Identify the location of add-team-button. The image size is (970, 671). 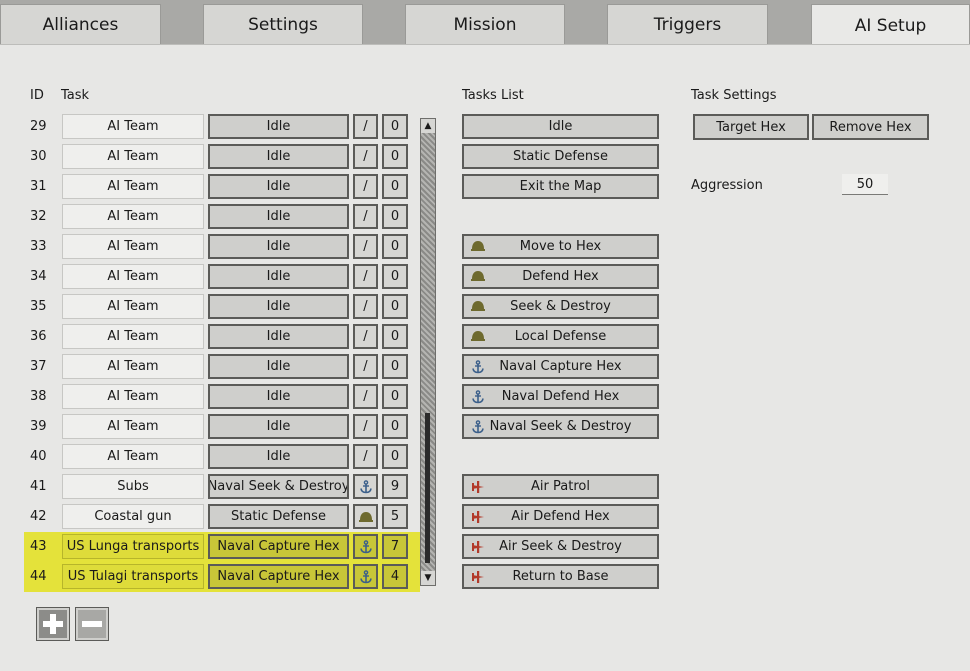
(53, 624).